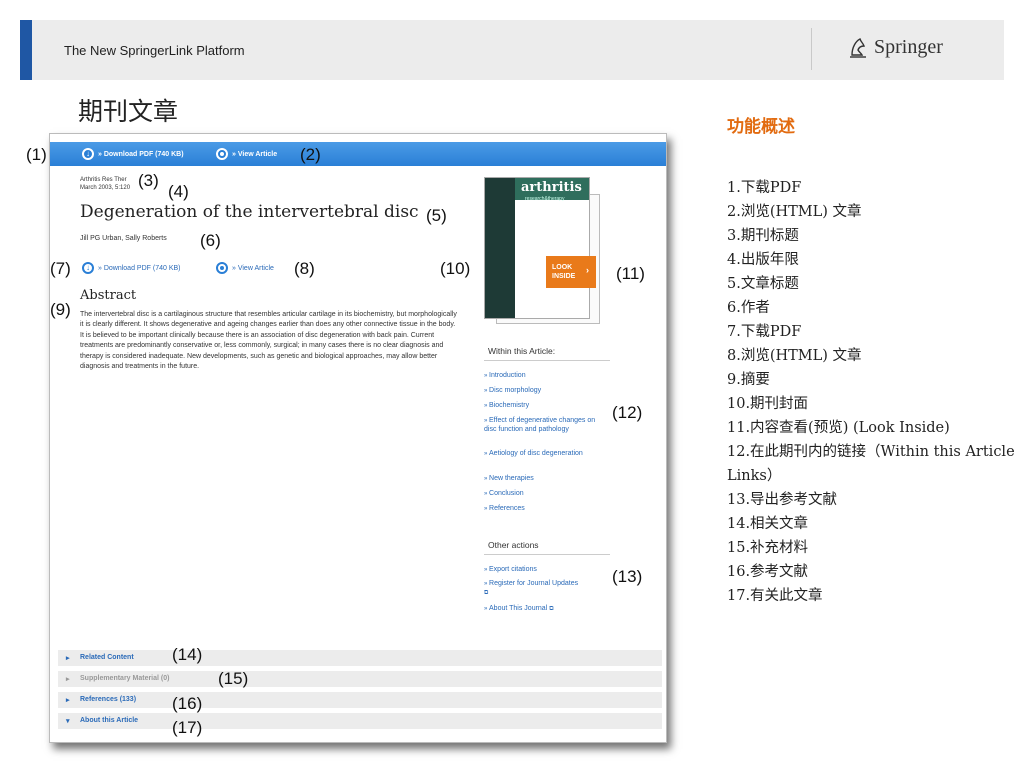 This screenshot has height=768, width=1024. Describe the element at coordinates (763, 260) in the screenshot. I see `feature-item: 4.出版年限` at that location.